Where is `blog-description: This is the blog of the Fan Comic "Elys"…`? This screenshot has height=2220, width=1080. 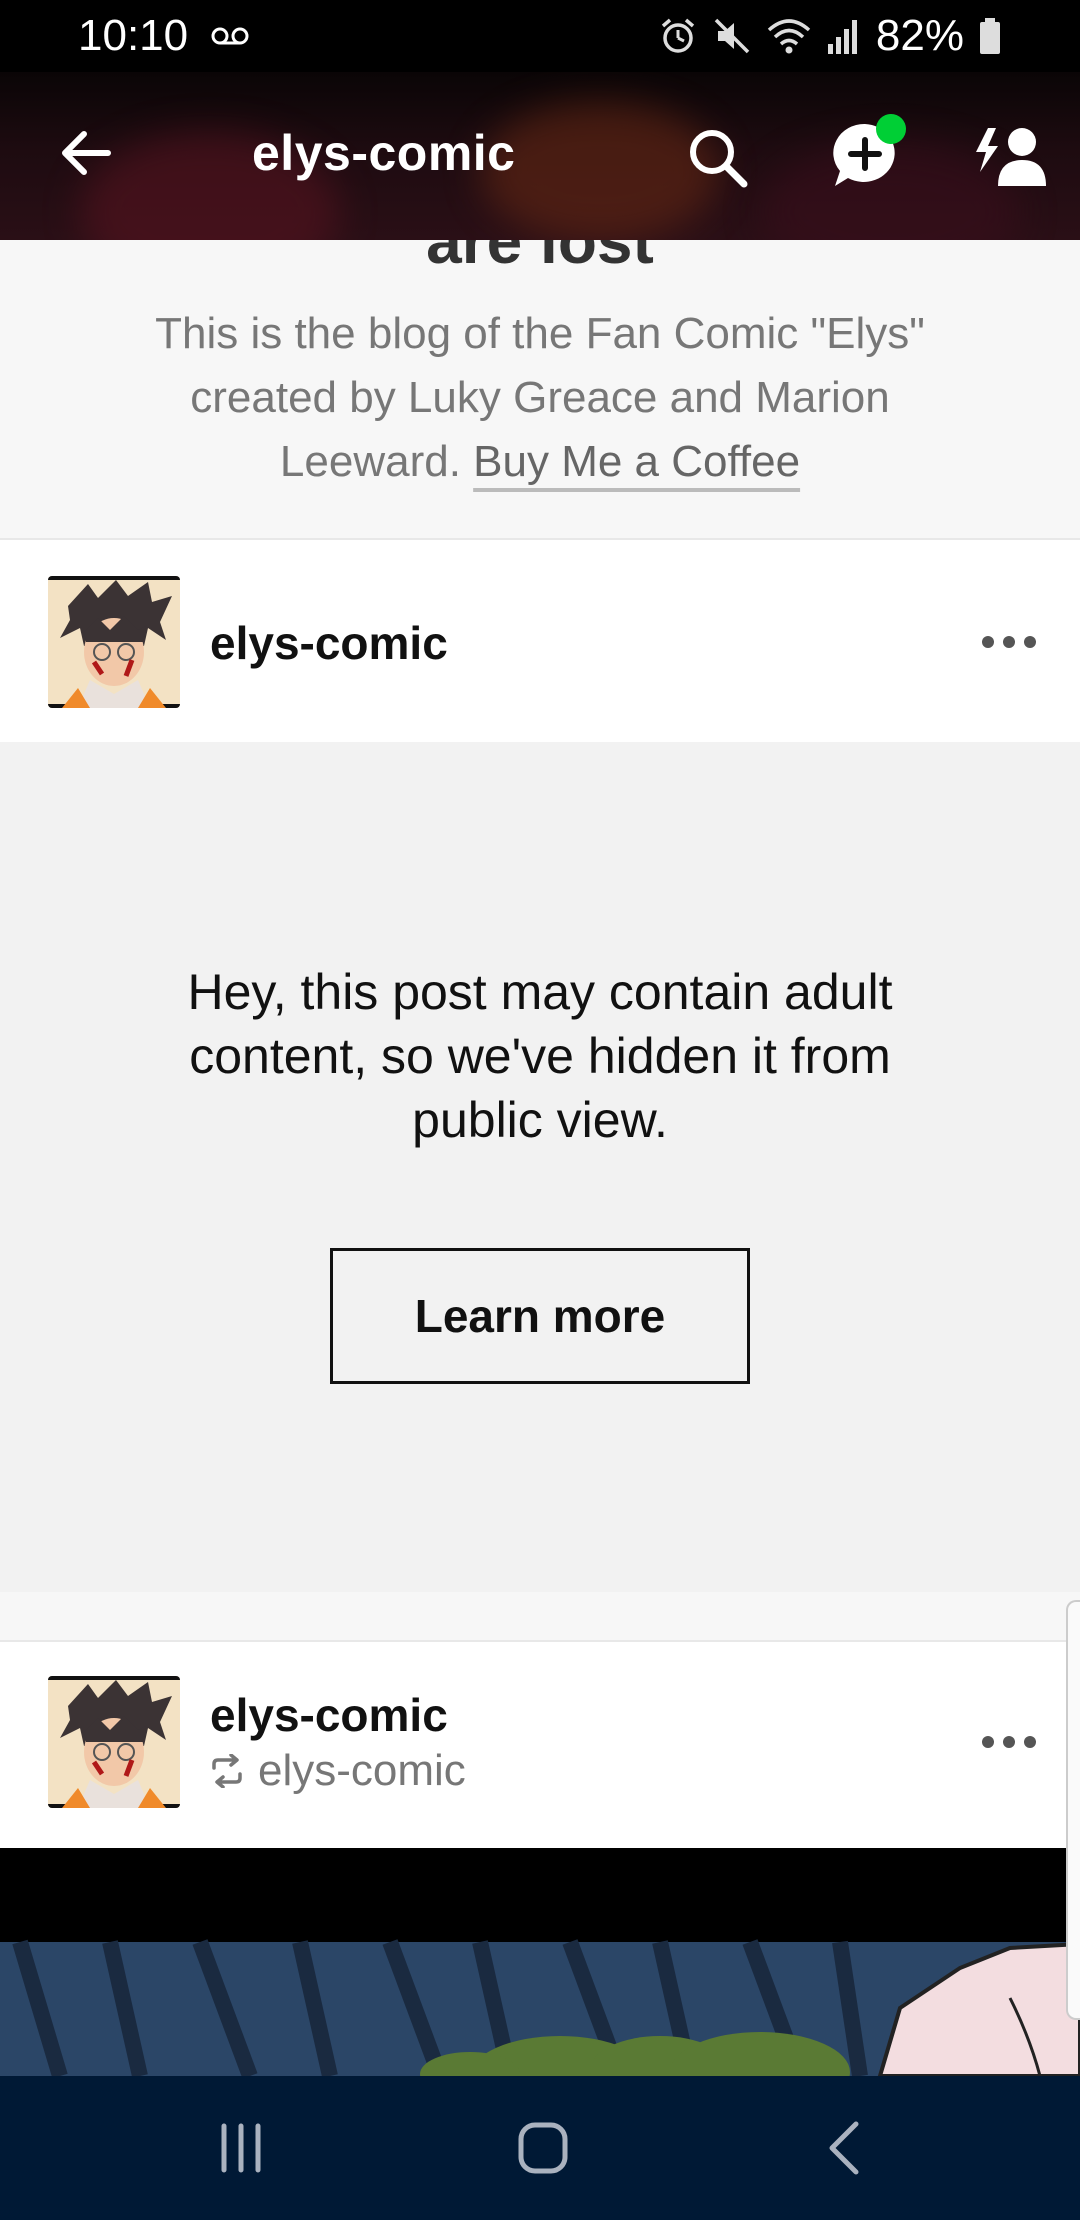
blog-description: This is the blog of the Fan Comic "Elys"… is located at coordinates (540, 398).